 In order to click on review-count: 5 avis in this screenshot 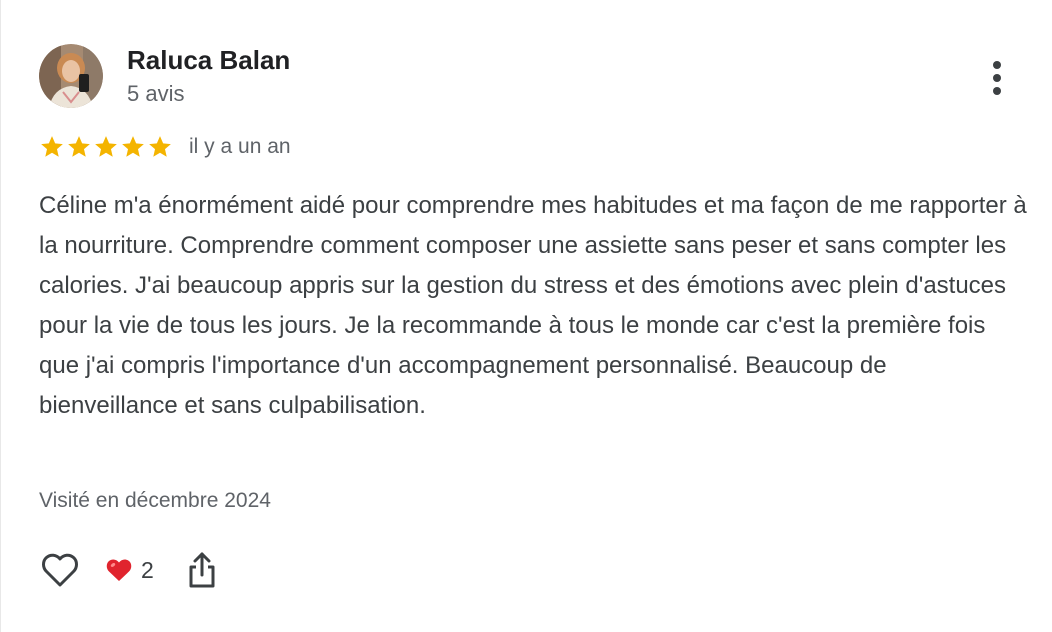, I will do `click(156, 93)`.